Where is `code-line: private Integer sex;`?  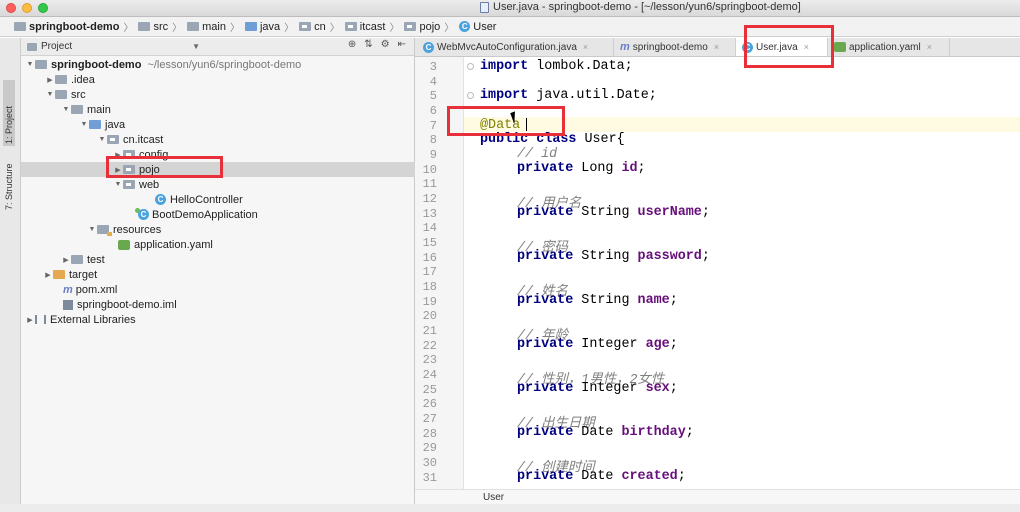
code-line: private Integer sex; is located at coordinates (597, 388).